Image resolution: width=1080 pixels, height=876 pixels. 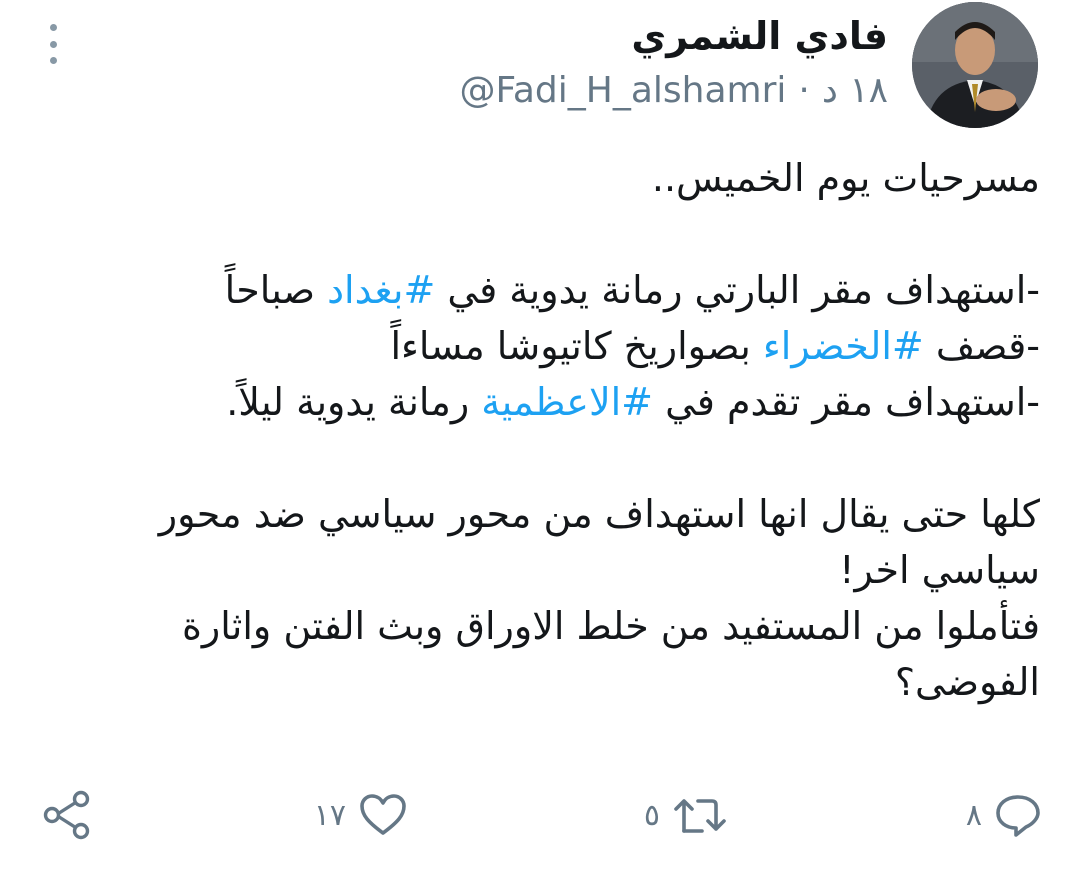 What do you see at coordinates (737, 290) in the screenshot?
I see `text-segment: -استهداف مقر البارتي رمانة يدوية في` at bounding box center [737, 290].